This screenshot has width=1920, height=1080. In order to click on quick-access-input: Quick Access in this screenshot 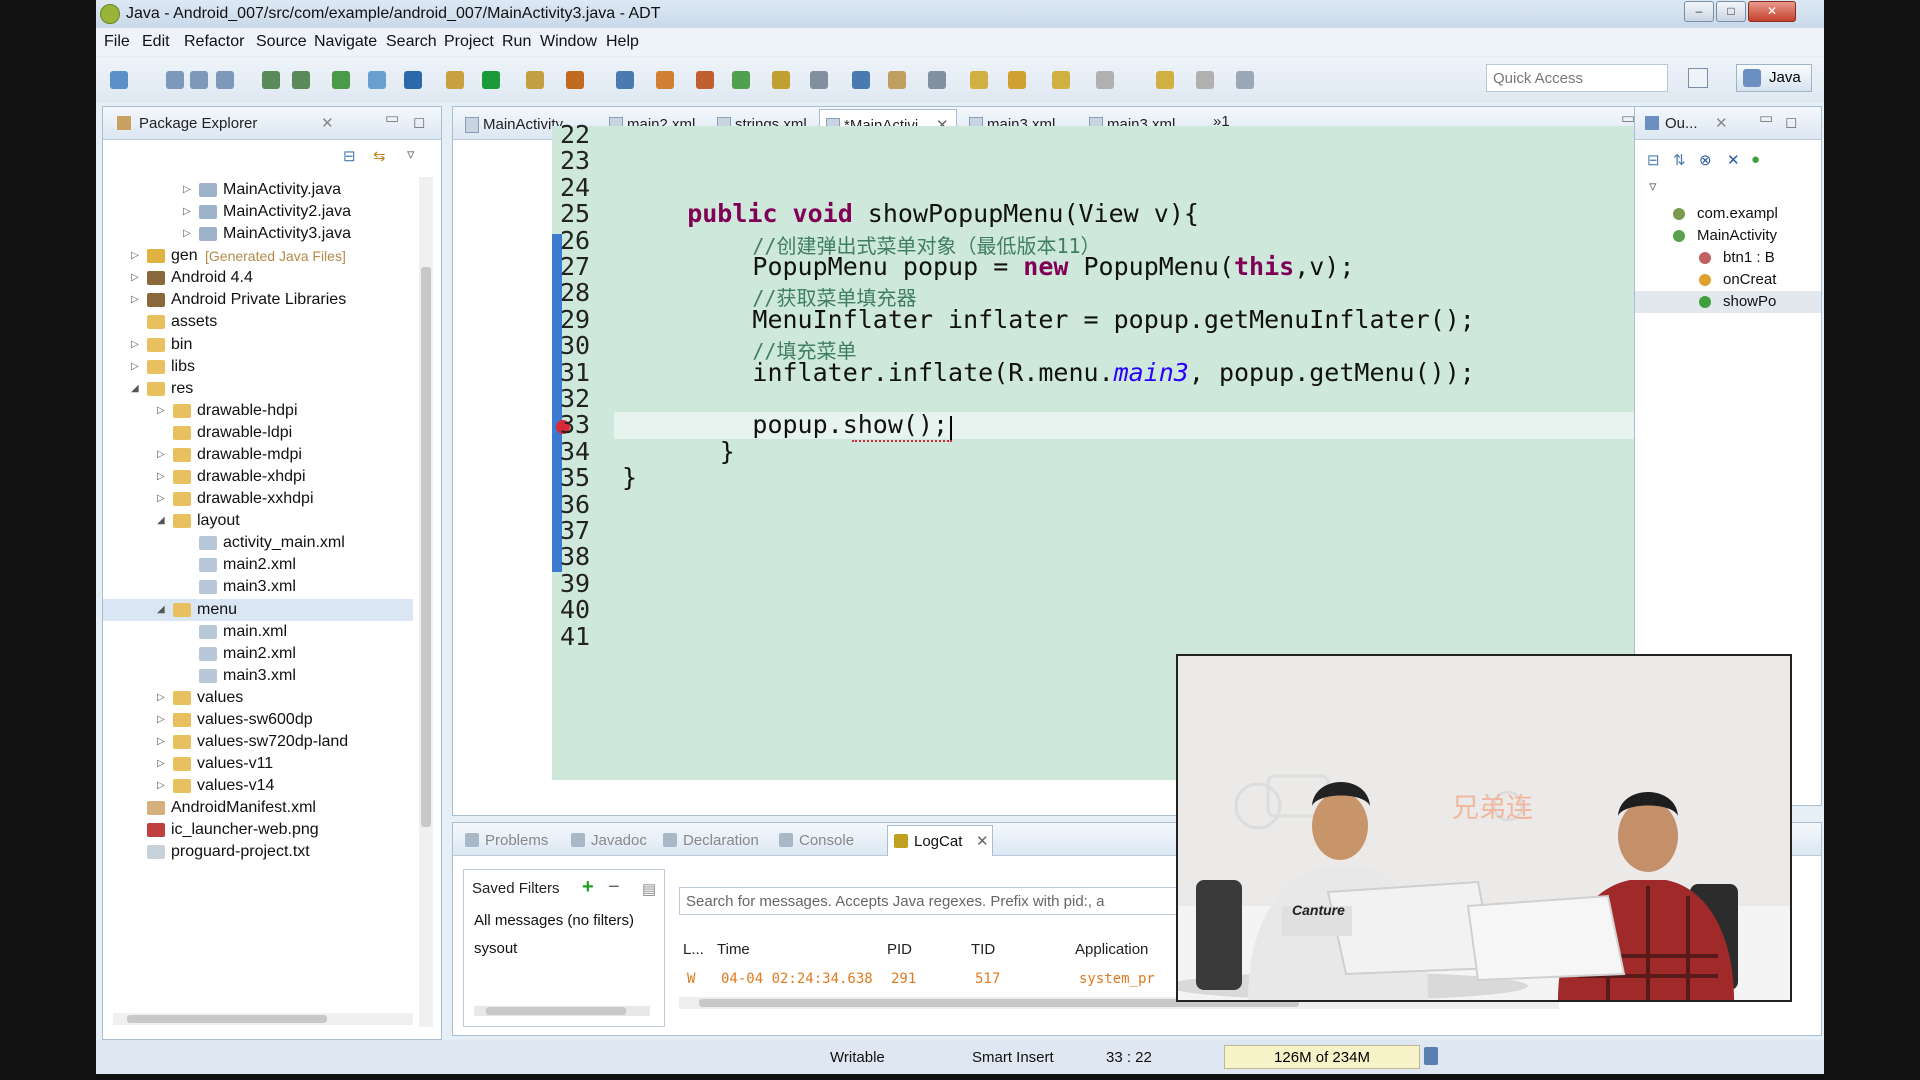, I will do `click(1577, 78)`.